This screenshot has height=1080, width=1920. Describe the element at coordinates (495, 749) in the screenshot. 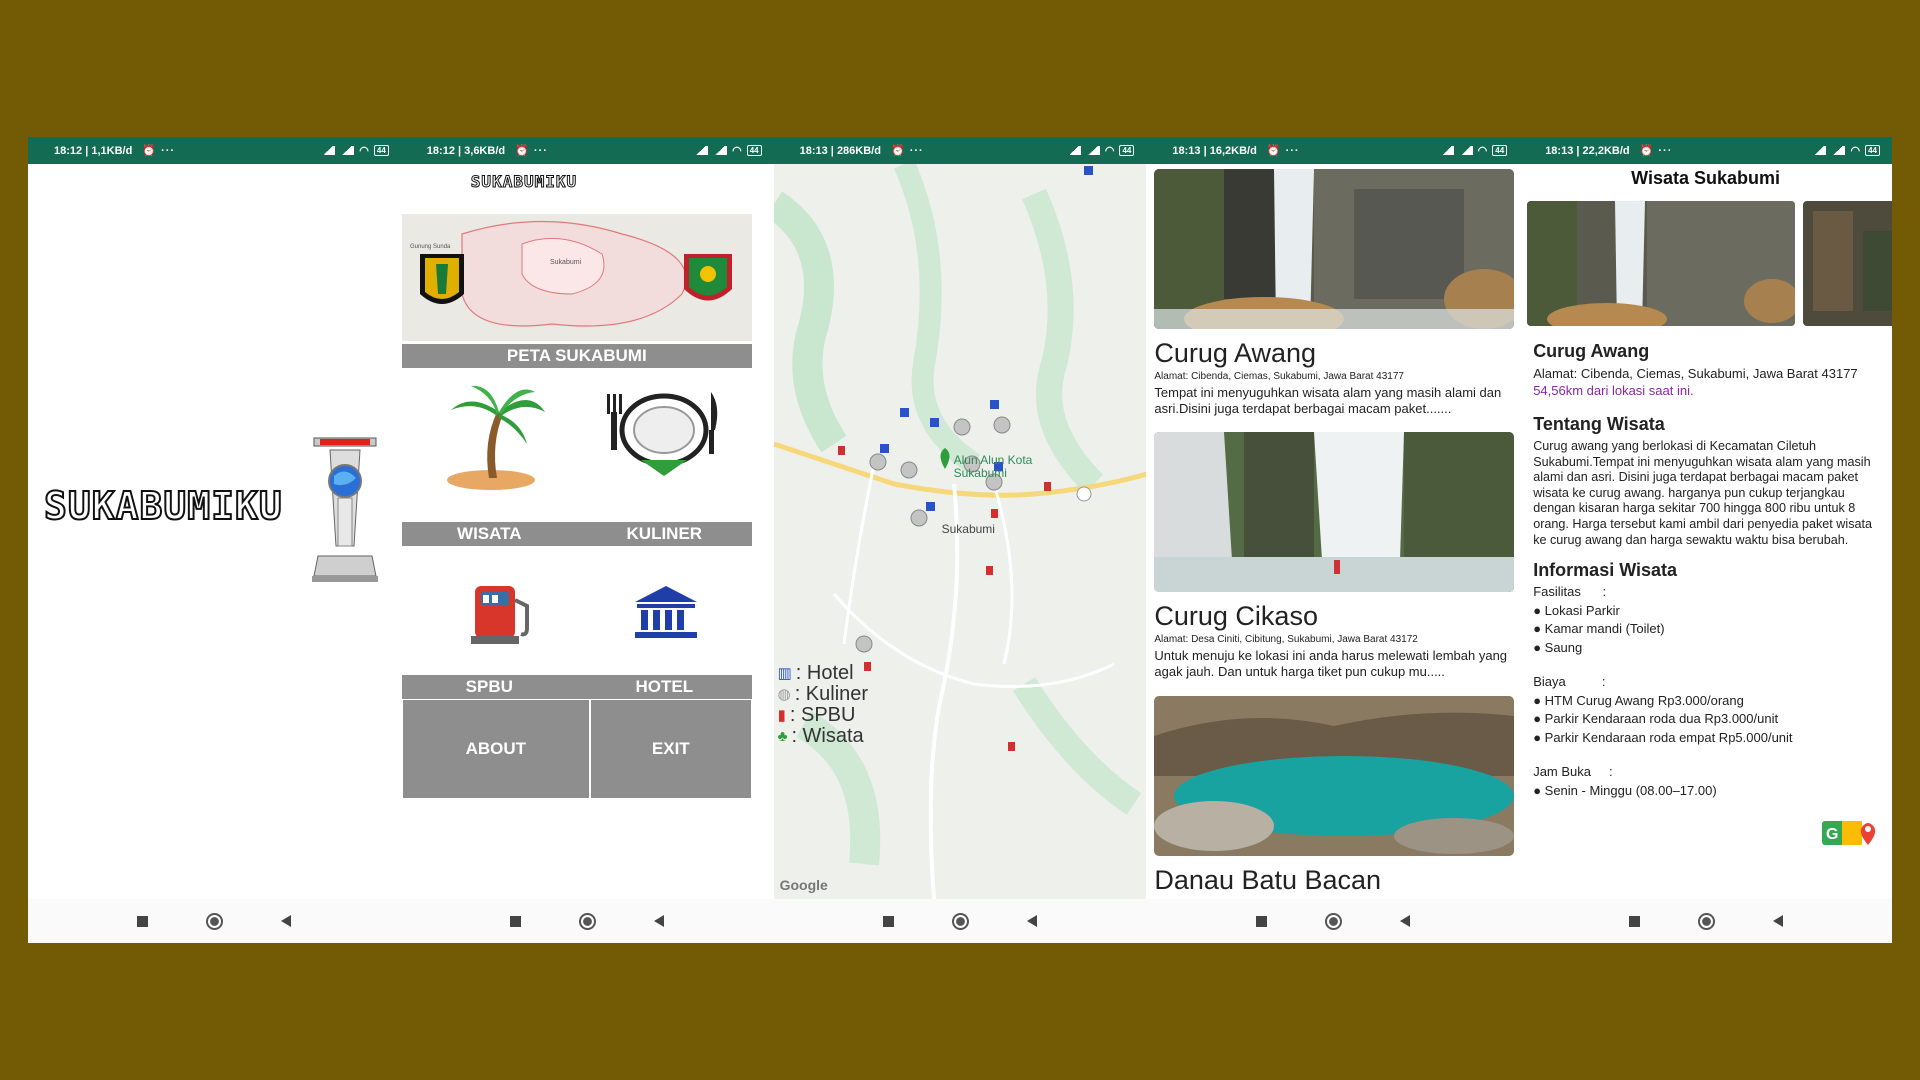

I see `about-button: ABOUT` at that location.